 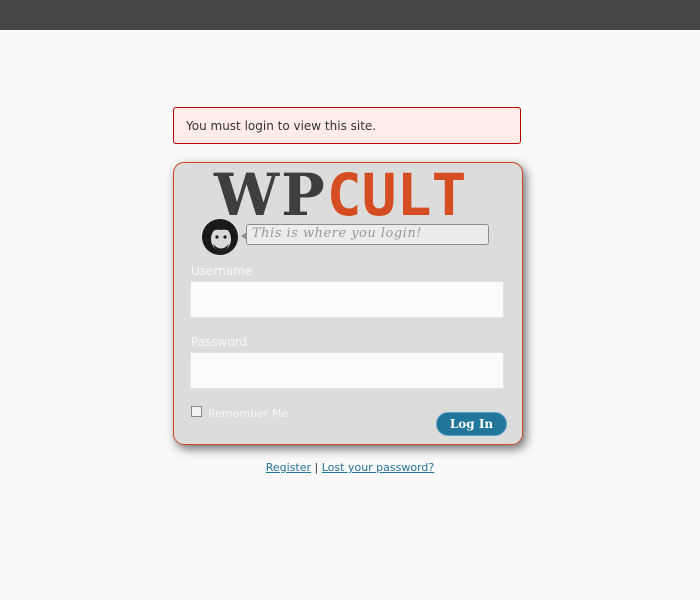 What do you see at coordinates (281, 126) in the screenshot?
I see `error-message: You must login to view this site.` at bounding box center [281, 126].